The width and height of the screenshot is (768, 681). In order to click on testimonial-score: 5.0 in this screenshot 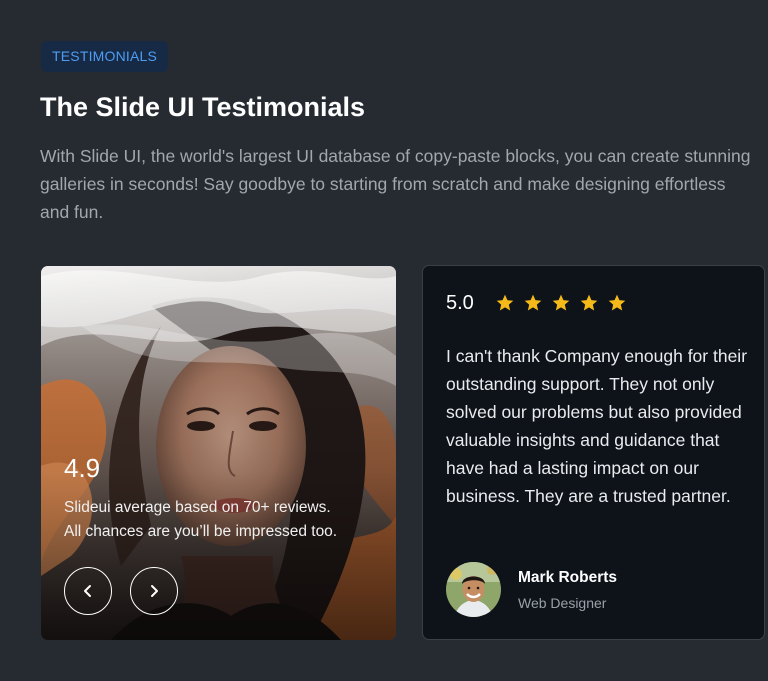, I will do `click(460, 303)`.